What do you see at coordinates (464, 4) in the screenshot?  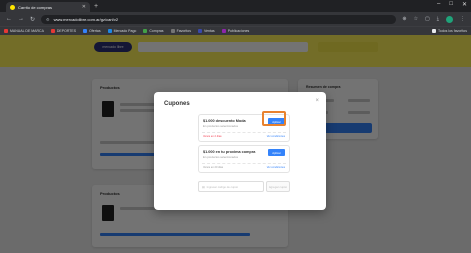 I see `close-window-button: ✕` at bounding box center [464, 4].